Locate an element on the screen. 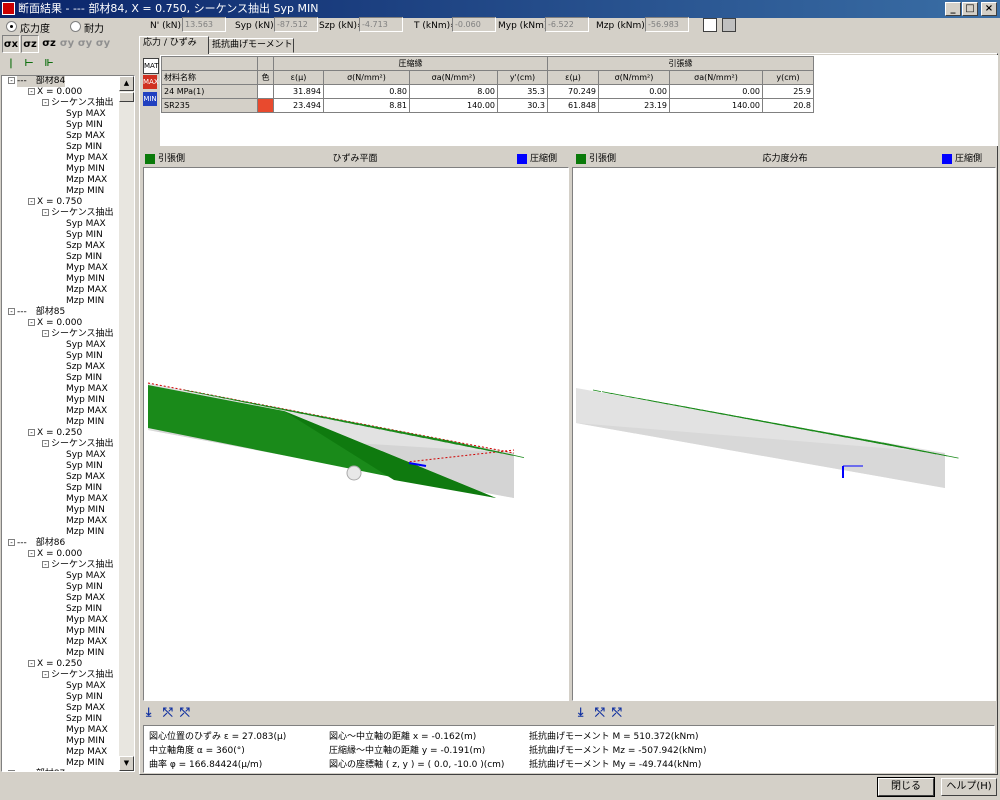 This screenshot has height=800, width=1000. tree-item: - --- 部材85 is located at coordinates (61, 312).